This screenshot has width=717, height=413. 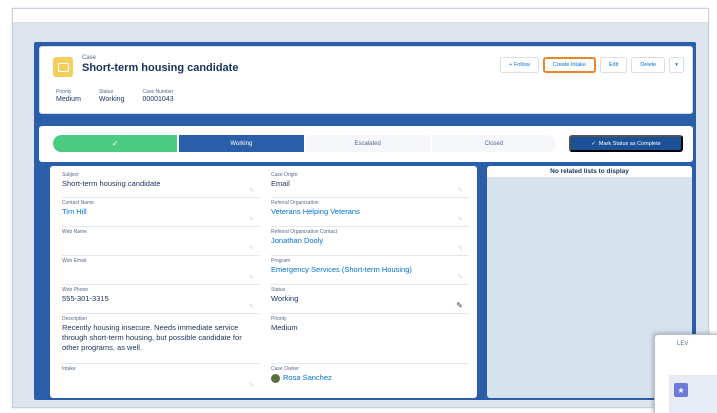 I want to click on field-label: Referral Organization, so click(x=295, y=203).